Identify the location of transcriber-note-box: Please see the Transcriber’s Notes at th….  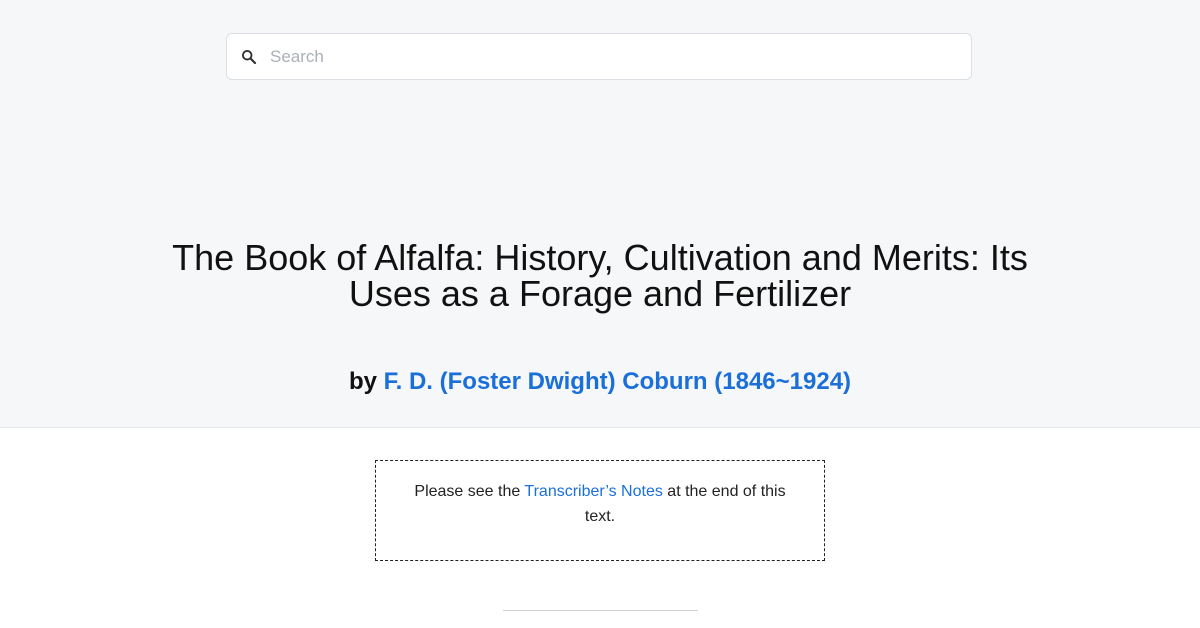
(600, 510).